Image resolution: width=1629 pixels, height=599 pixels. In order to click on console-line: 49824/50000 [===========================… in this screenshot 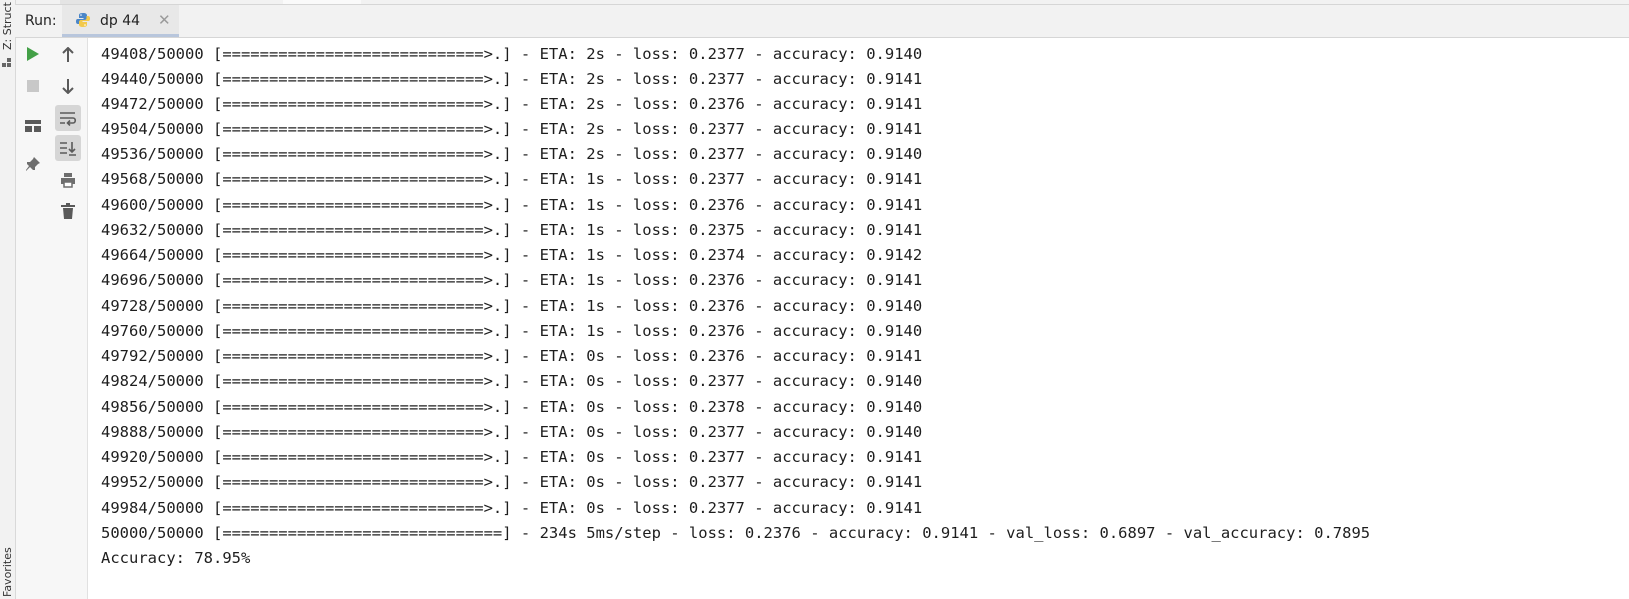, I will do `click(512, 381)`.